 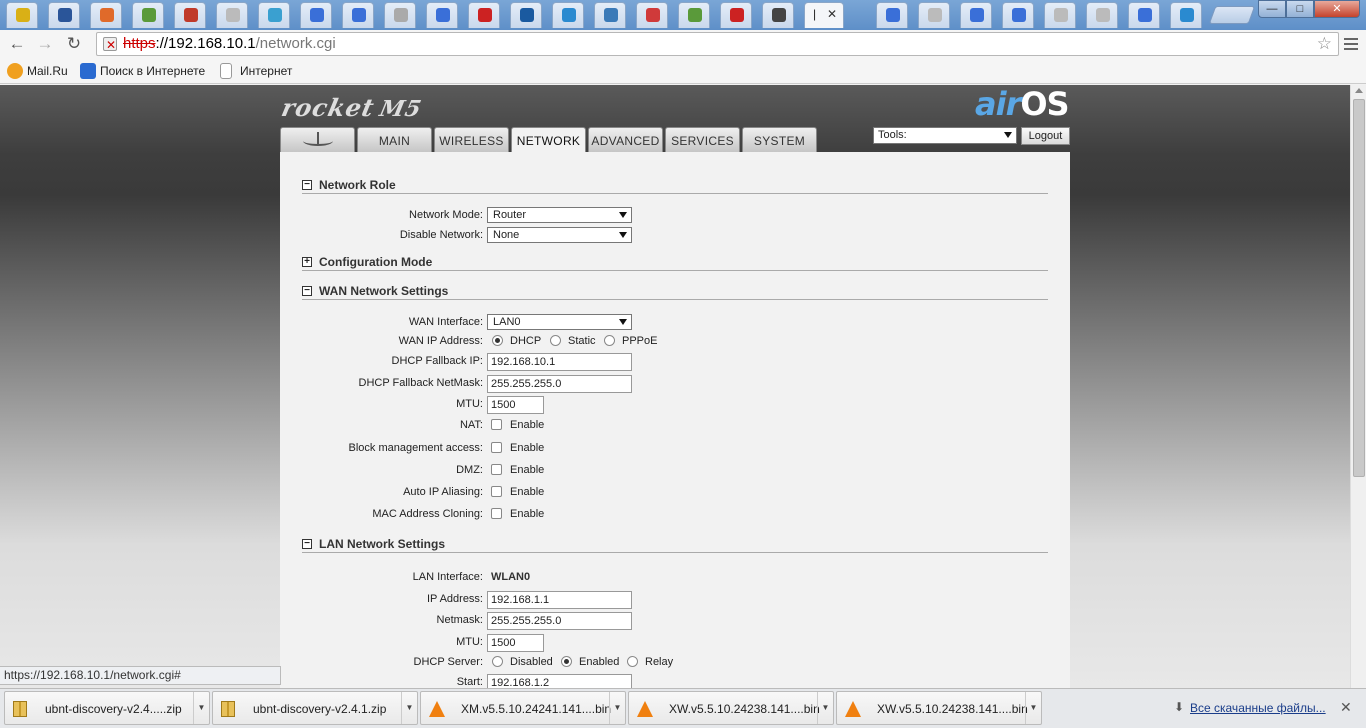 I want to click on window-minimize-button: —, so click(x=1272, y=9).